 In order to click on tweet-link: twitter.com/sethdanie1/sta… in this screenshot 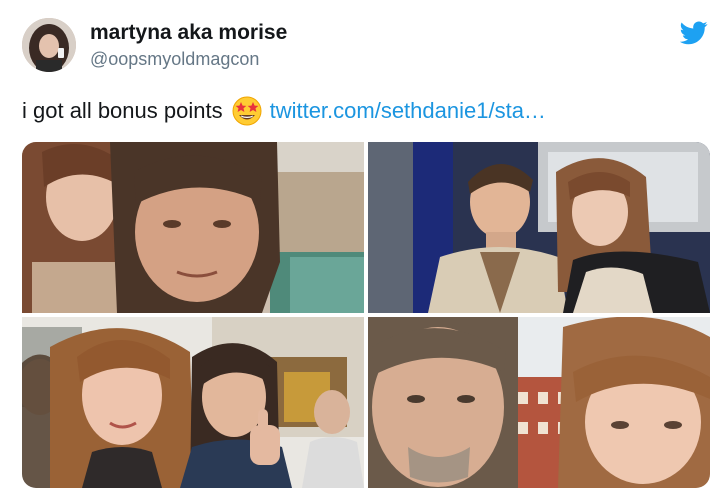, I will do `click(408, 111)`.